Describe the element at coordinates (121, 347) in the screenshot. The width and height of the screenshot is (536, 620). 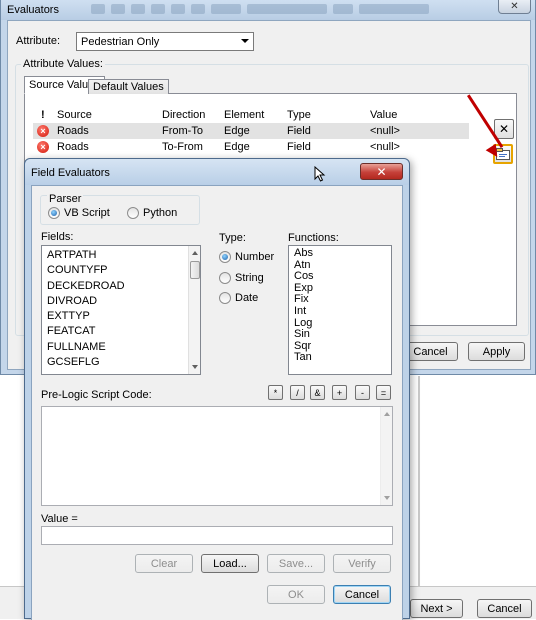
I see `list-item: FULLNAME` at that location.